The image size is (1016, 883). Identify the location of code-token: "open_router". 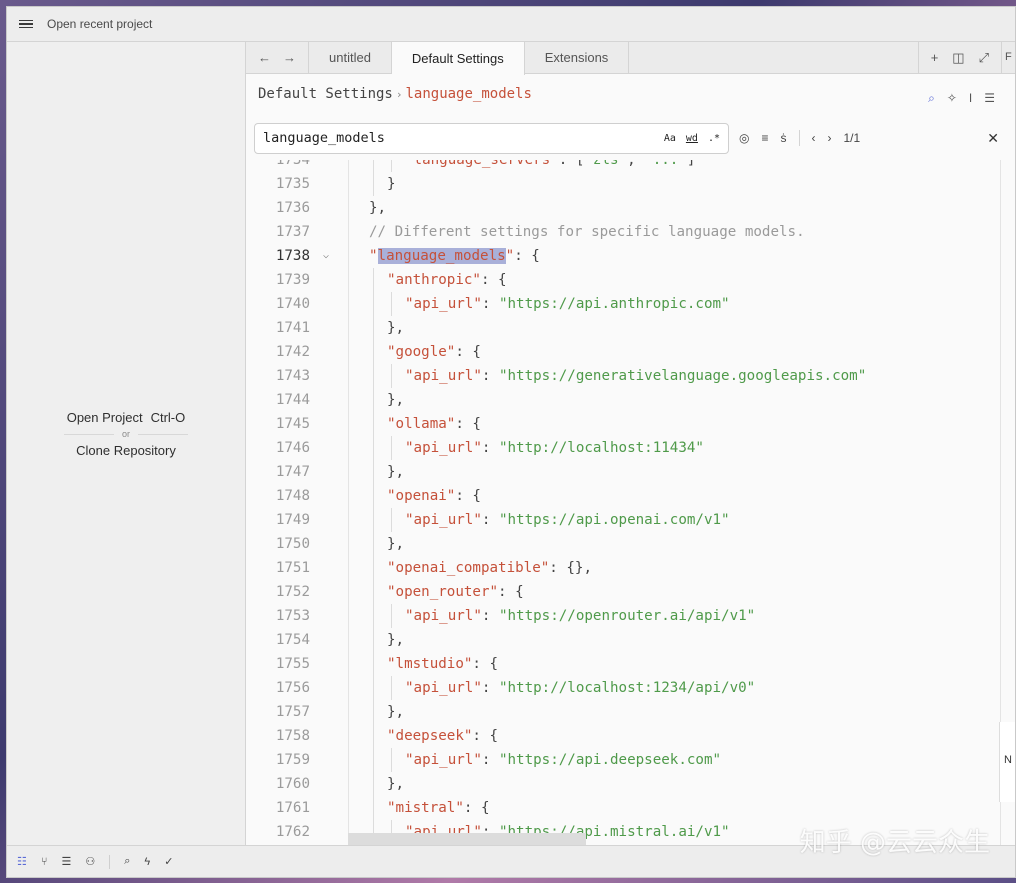
(443, 592).